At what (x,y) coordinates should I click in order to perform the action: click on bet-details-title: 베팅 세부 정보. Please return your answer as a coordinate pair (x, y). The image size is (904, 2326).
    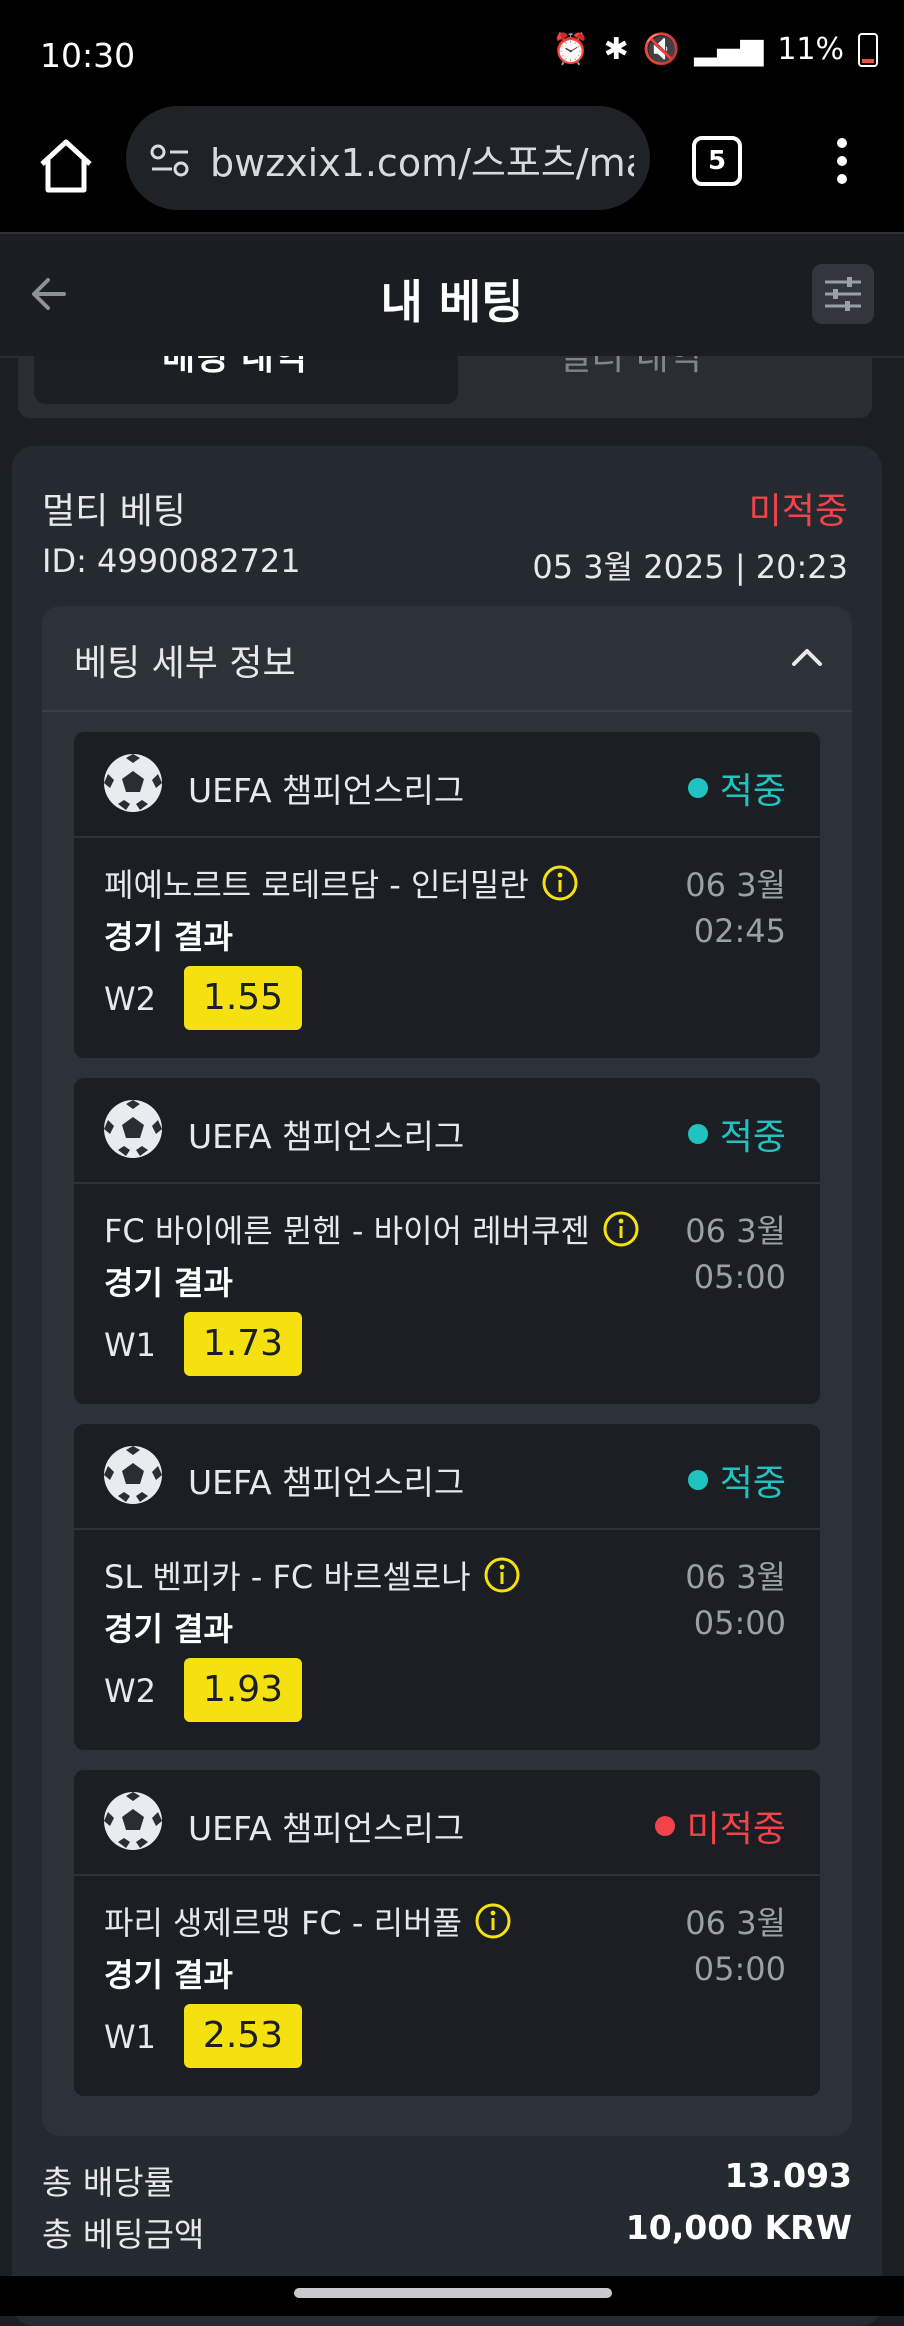
    Looking at the image, I should click on (185, 663).